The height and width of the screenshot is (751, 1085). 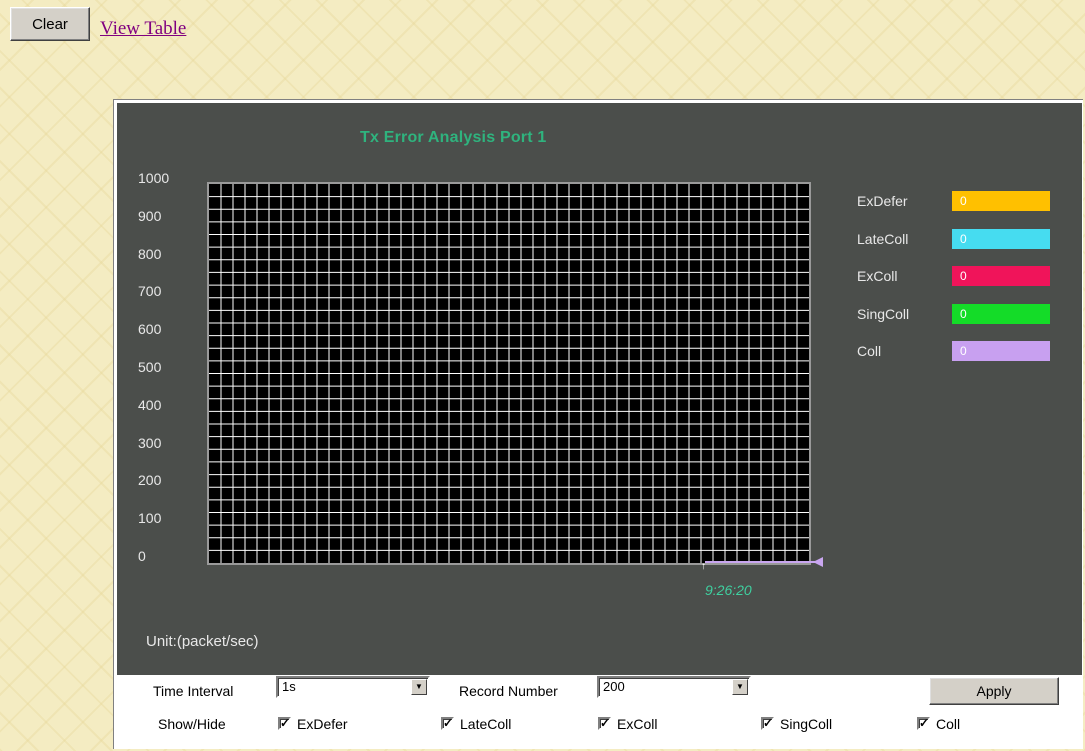 What do you see at coordinates (818, 562) in the screenshot?
I see `coll-series-marker` at bounding box center [818, 562].